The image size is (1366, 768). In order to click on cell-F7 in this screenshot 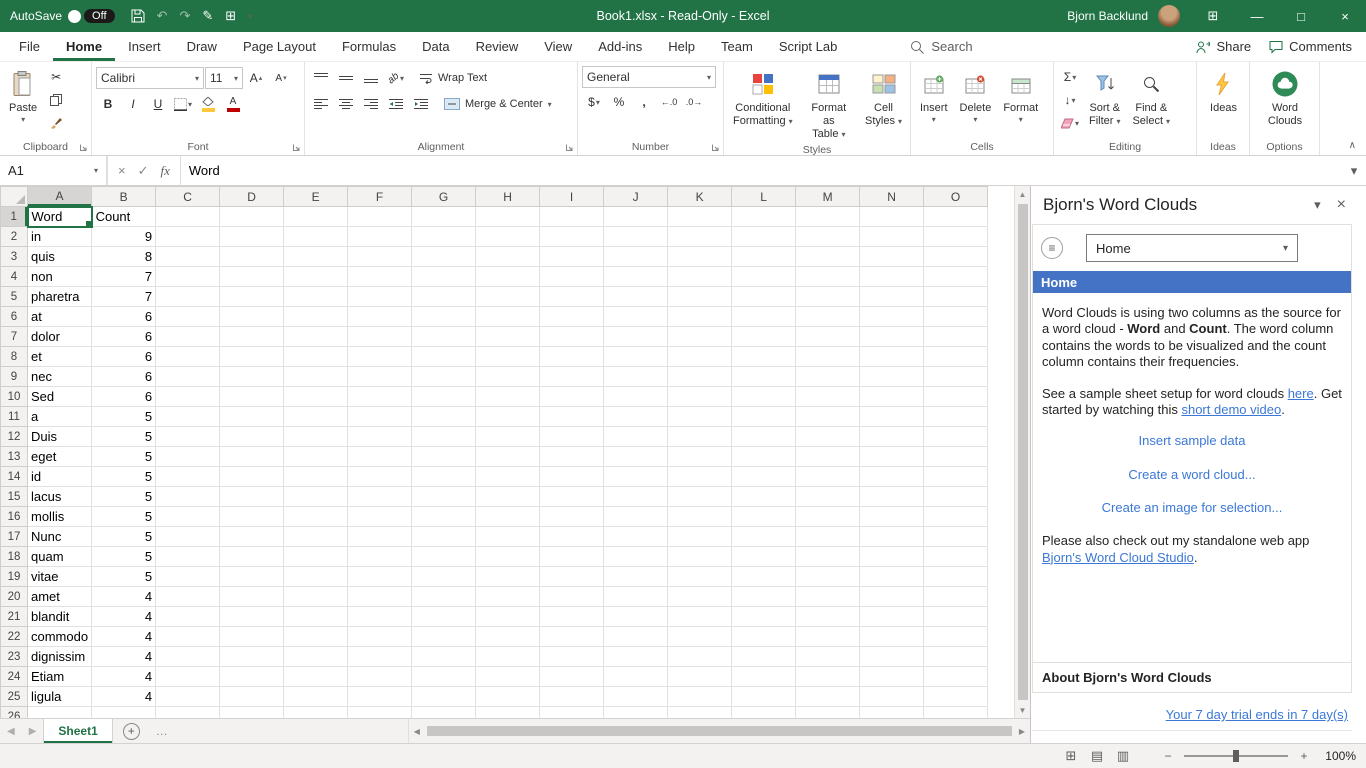, I will do `click(380, 336)`.